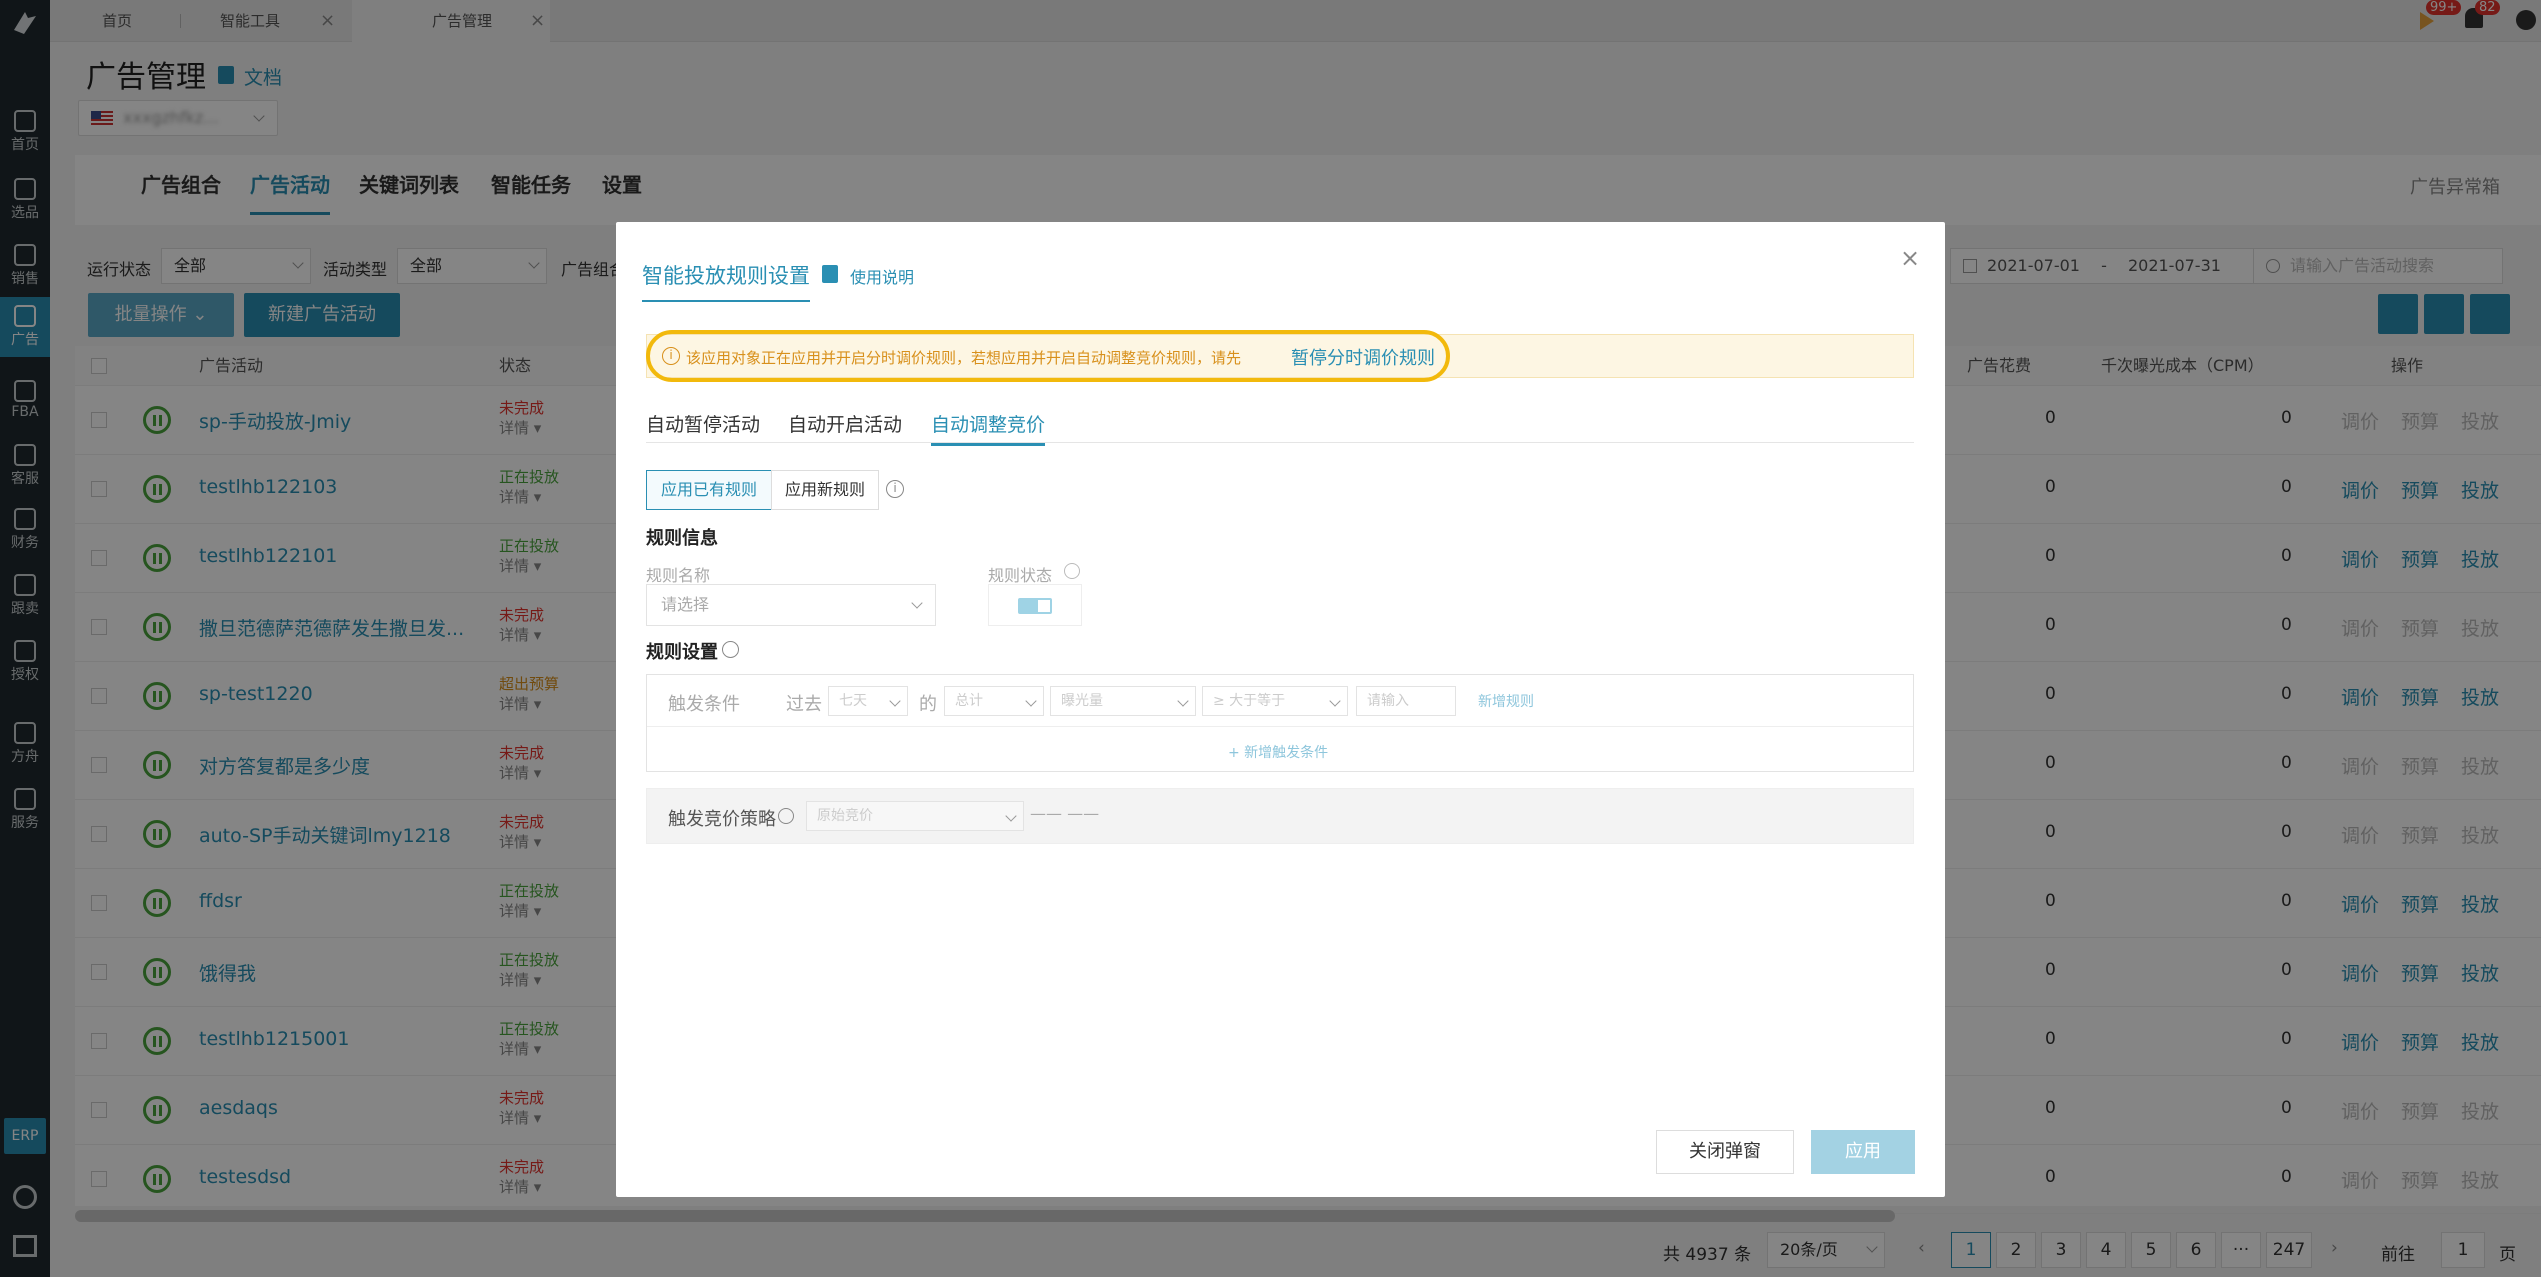  What do you see at coordinates (1280, 442) in the screenshot?
I see `tab-divider` at bounding box center [1280, 442].